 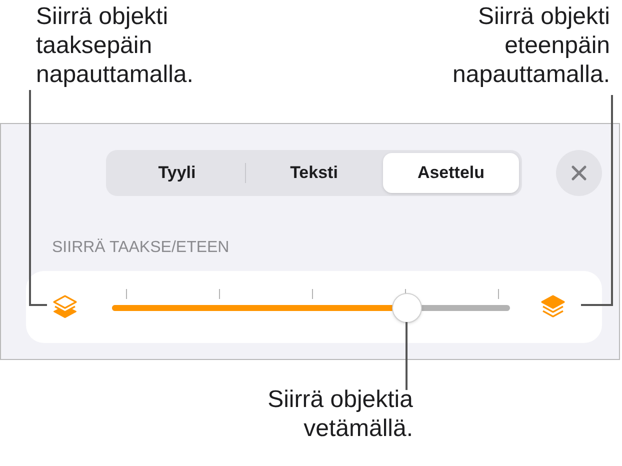 I want to click on callout-text: Siirrä objektia vetämällä., so click(x=340, y=414).